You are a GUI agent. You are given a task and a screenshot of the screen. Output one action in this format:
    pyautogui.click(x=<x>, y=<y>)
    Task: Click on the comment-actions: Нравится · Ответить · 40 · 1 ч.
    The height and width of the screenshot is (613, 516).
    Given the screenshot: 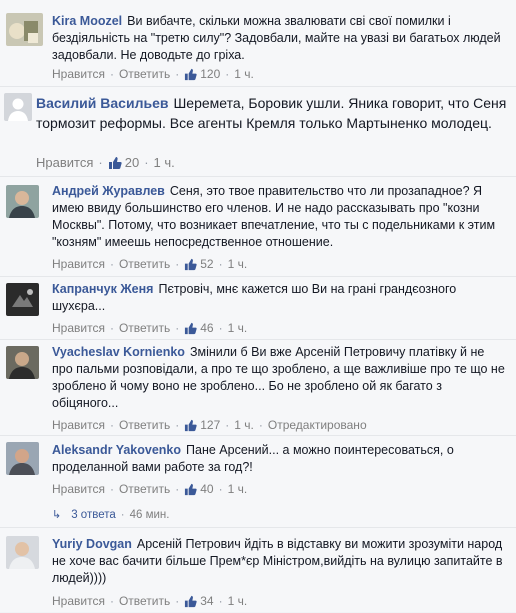 What is the action you would take?
    pyautogui.click(x=149, y=490)
    